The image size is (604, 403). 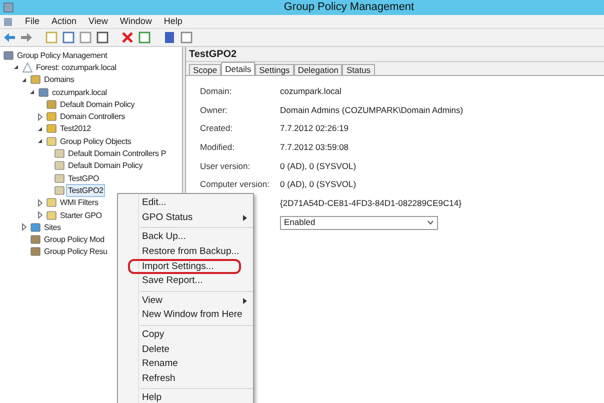 I want to click on tree-item: Domains, so click(x=59, y=79).